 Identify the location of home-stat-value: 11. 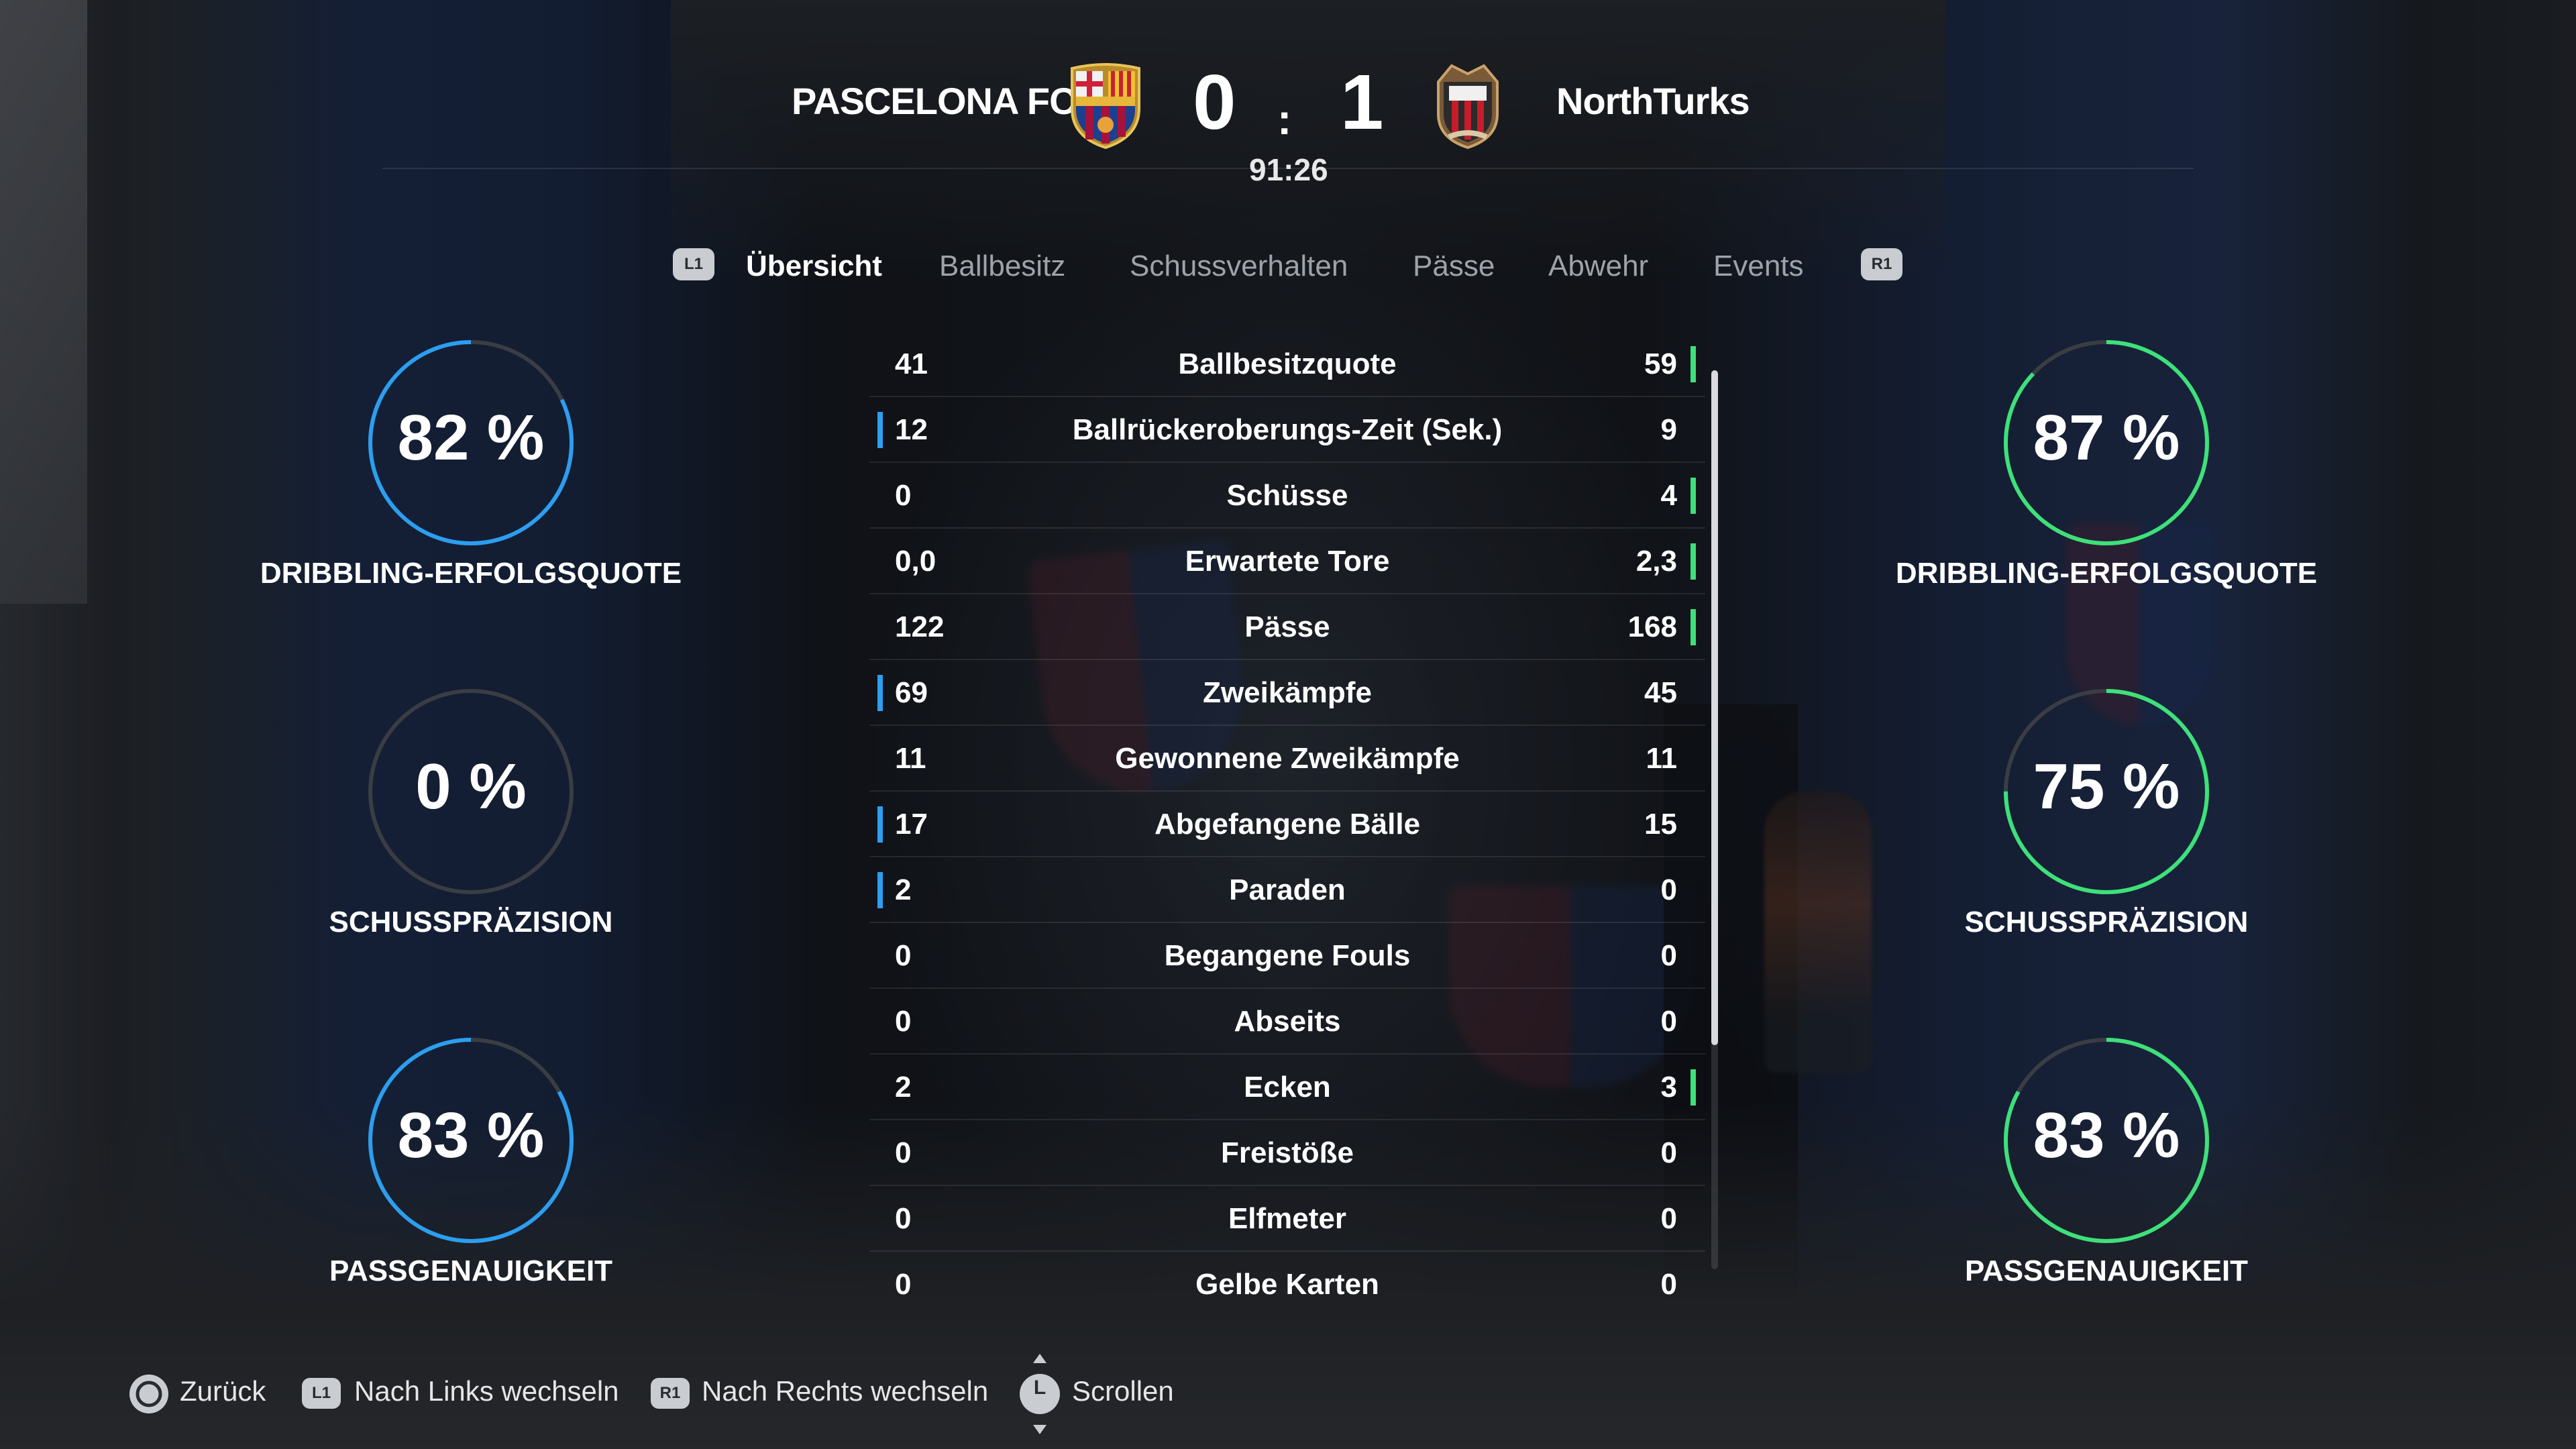
(910, 758).